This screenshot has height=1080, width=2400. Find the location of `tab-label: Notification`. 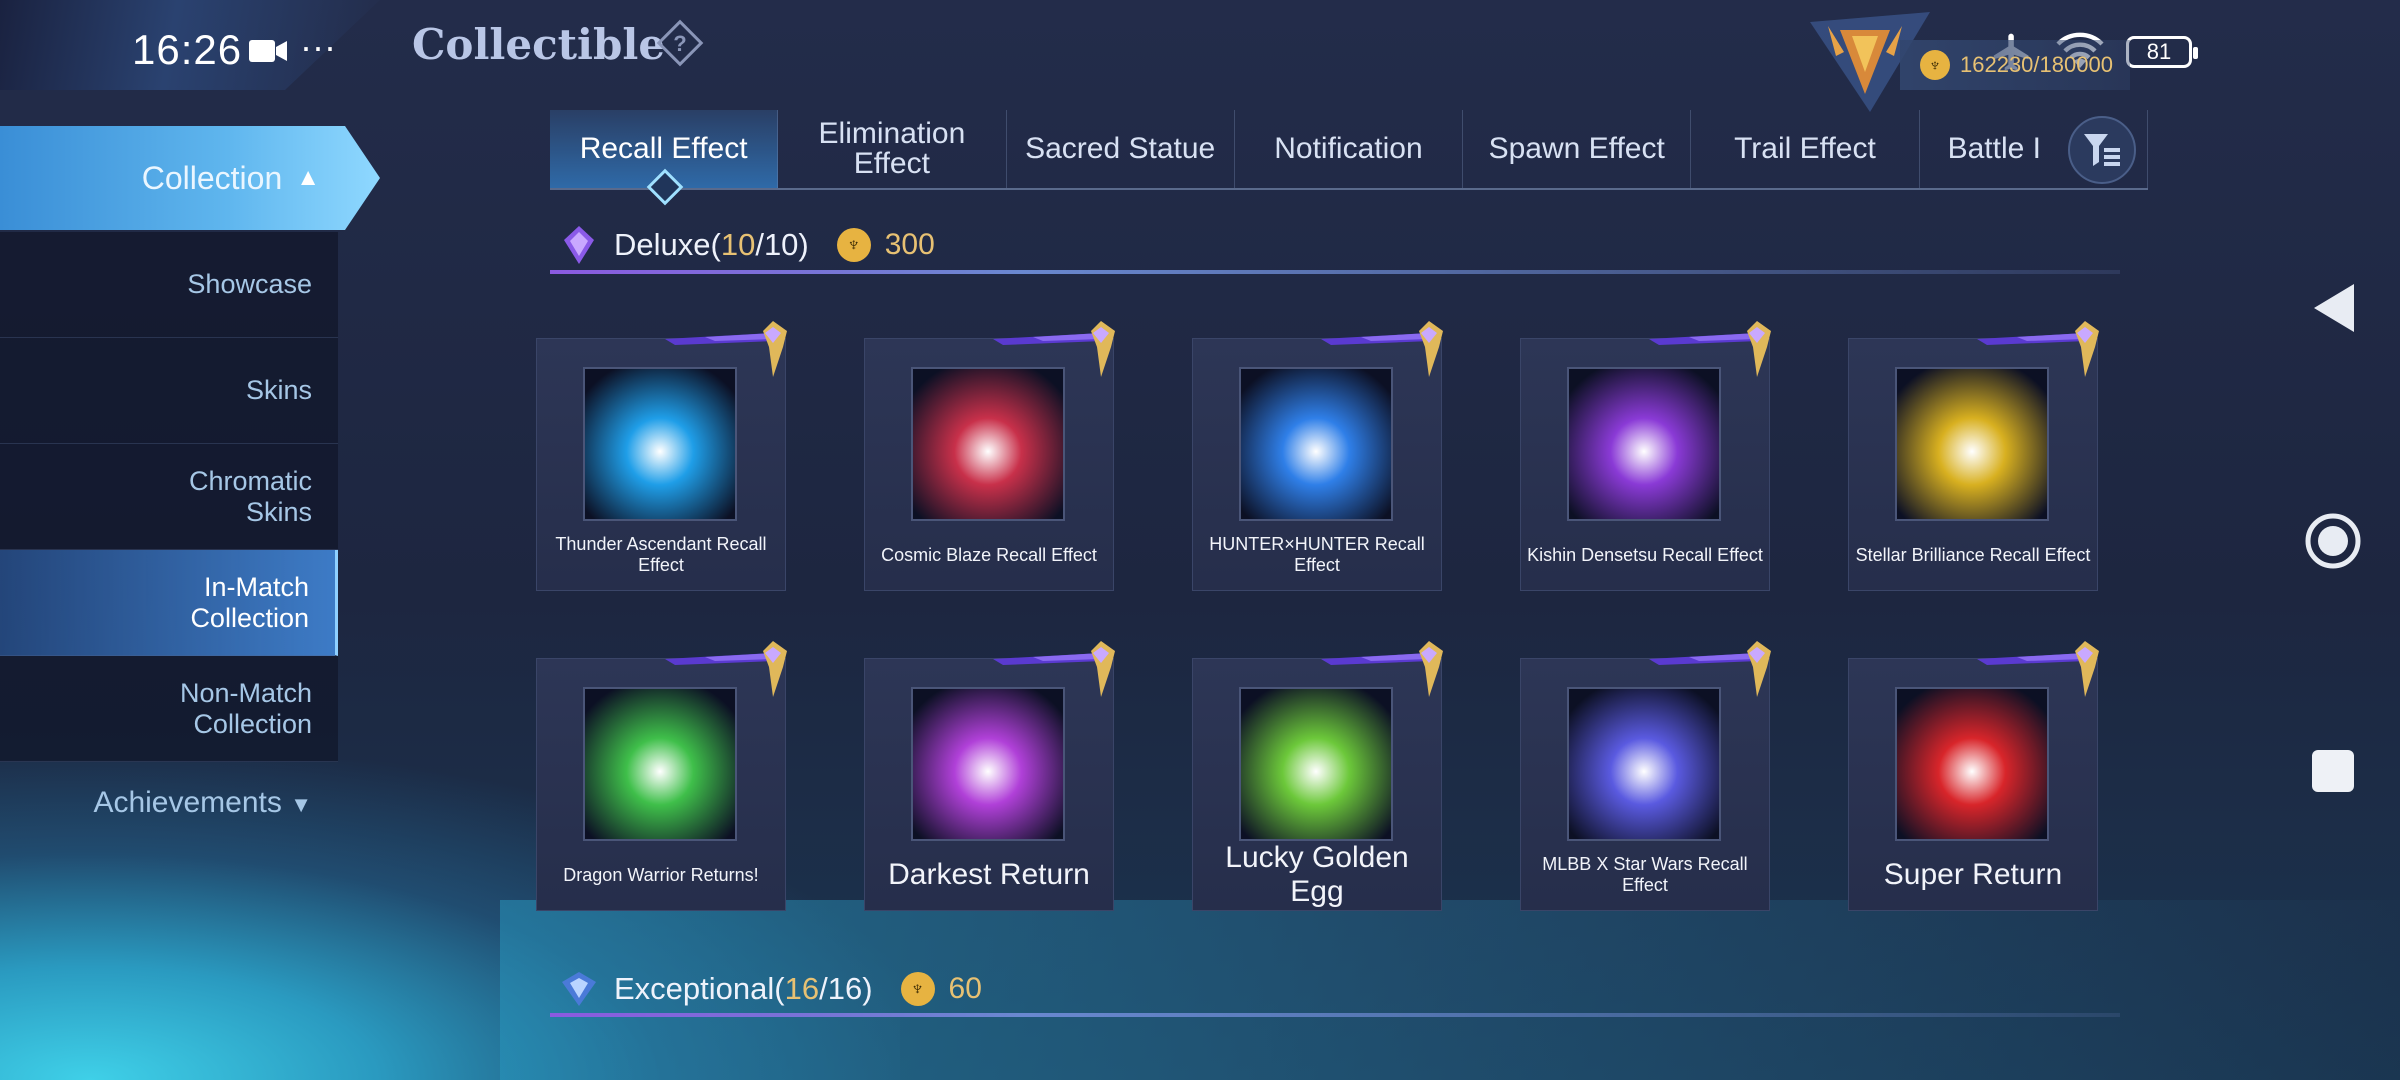

tab-label: Notification is located at coordinates (1348, 148).